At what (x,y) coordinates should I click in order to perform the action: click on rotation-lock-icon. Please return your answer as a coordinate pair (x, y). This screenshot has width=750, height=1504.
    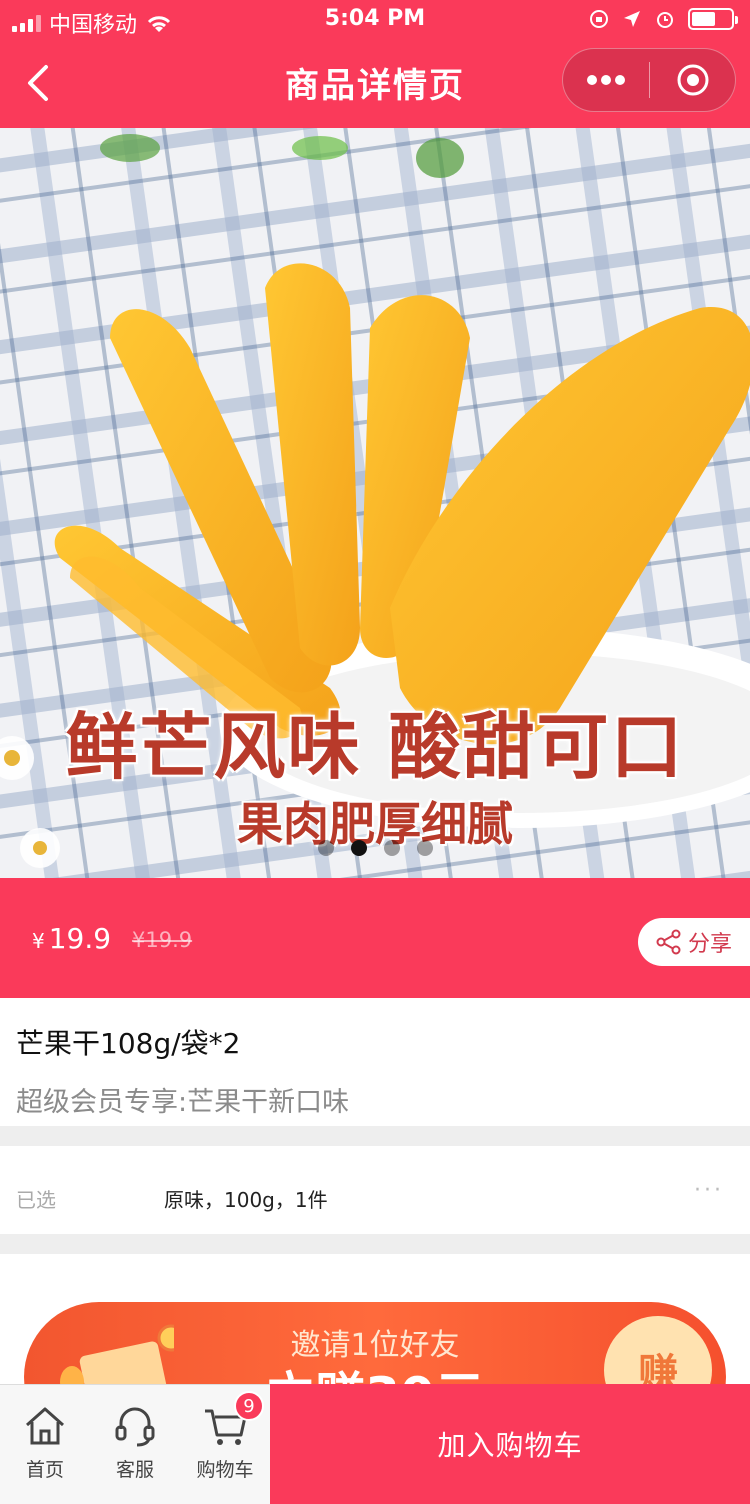
    Looking at the image, I should click on (599, 19).